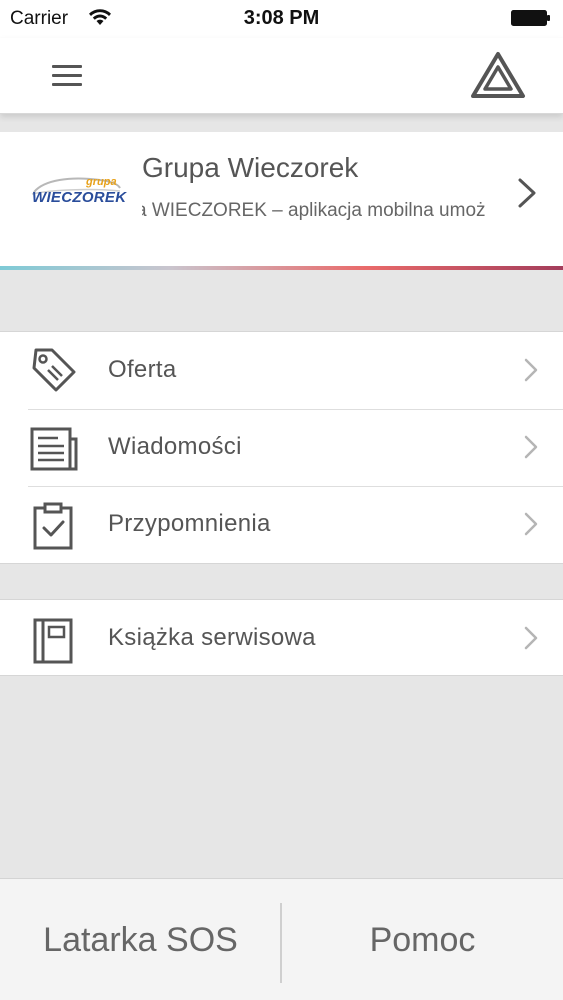 This screenshot has height=1000, width=563. What do you see at coordinates (281, 370) in the screenshot?
I see `menu-item-oferta: Oferta` at bounding box center [281, 370].